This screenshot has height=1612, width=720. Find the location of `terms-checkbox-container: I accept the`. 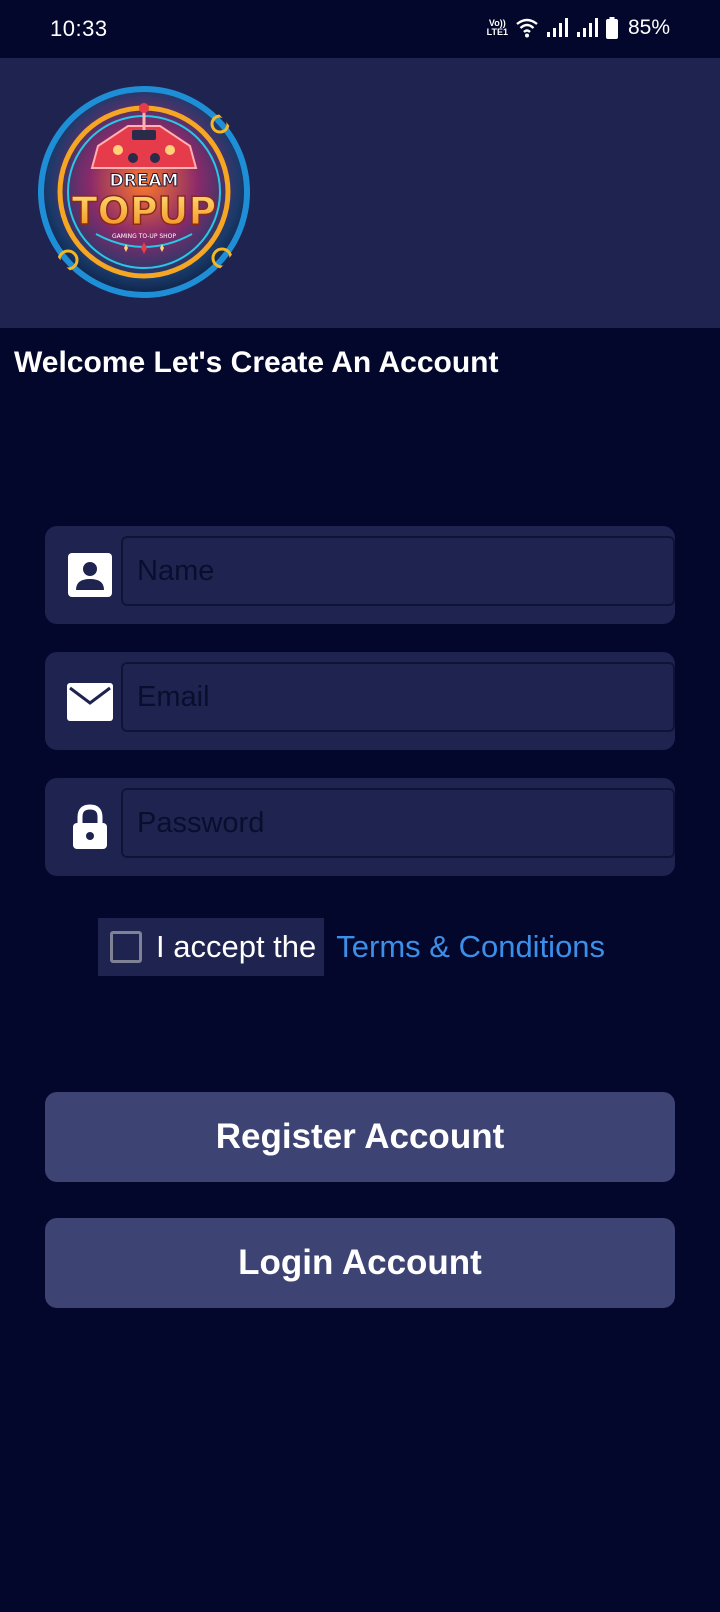

terms-checkbox-container: I accept the is located at coordinates (211, 947).